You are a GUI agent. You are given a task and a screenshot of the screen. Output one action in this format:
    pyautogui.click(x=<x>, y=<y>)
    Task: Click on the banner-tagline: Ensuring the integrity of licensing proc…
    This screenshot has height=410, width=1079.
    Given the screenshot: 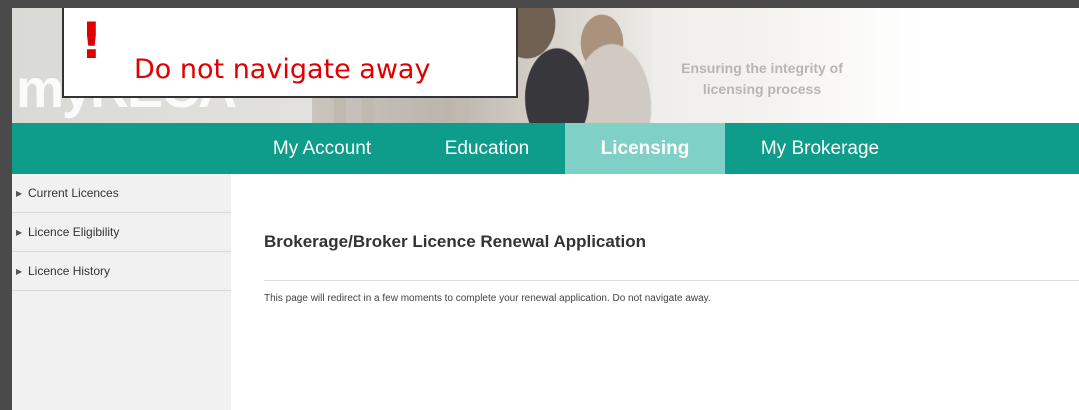 What is the action you would take?
    pyautogui.click(x=762, y=79)
    